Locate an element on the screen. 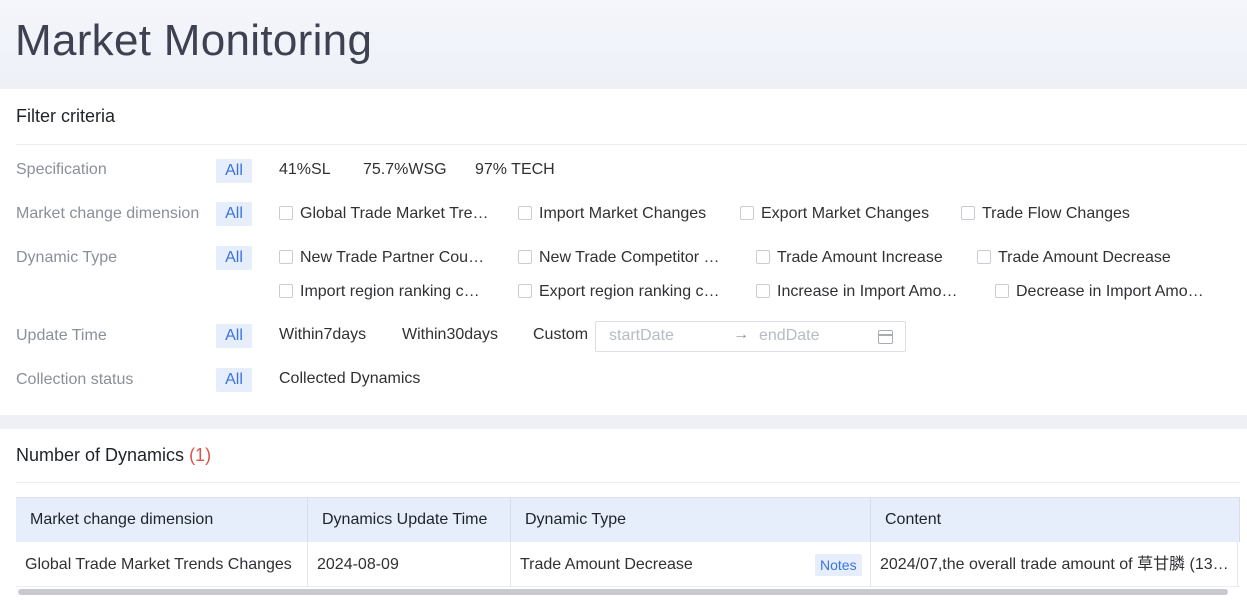 Image resolution: width=1247 pixels, height=602 pixels. specification-label: Specification is located at coordinates (61, 169).